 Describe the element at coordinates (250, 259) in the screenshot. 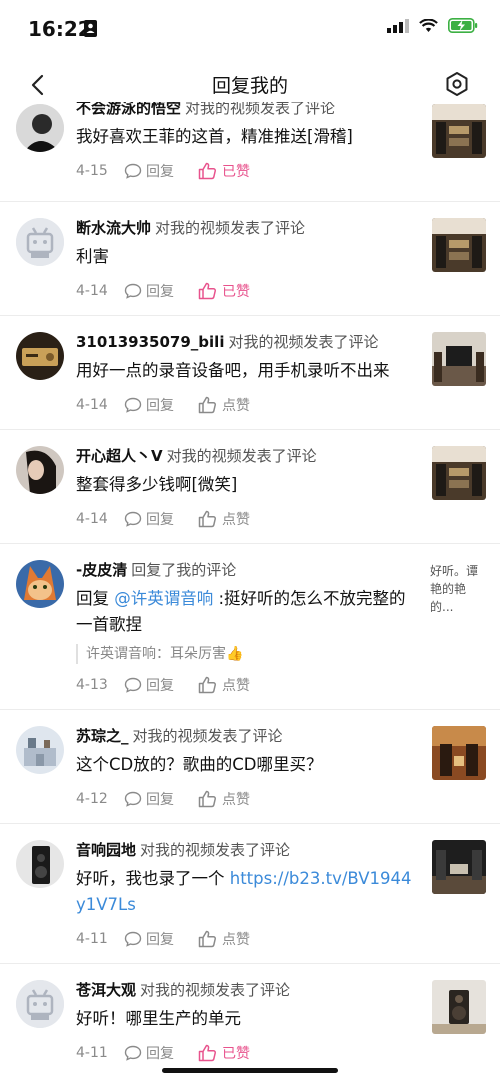

I see `list-item: 断水流大帅 对我的视频发表了评论 利害 4-14 回复 已赞` at that location.